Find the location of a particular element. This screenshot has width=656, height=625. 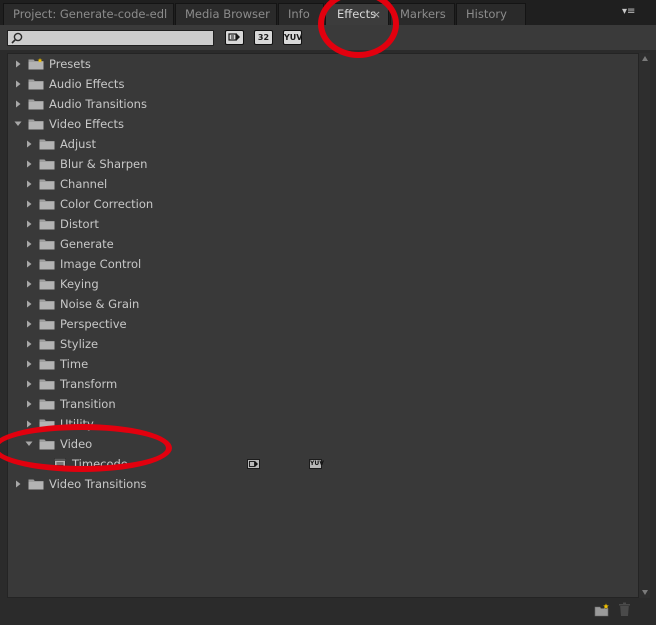

tab-history: History is located at coordinates (491, 14).